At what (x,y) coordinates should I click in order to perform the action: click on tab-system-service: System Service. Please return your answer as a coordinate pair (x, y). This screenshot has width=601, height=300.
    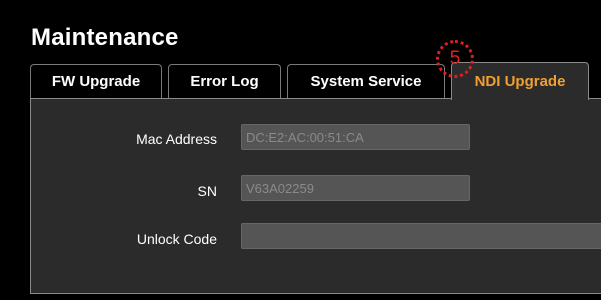
    Looking at the image, I should click on (366, 81).